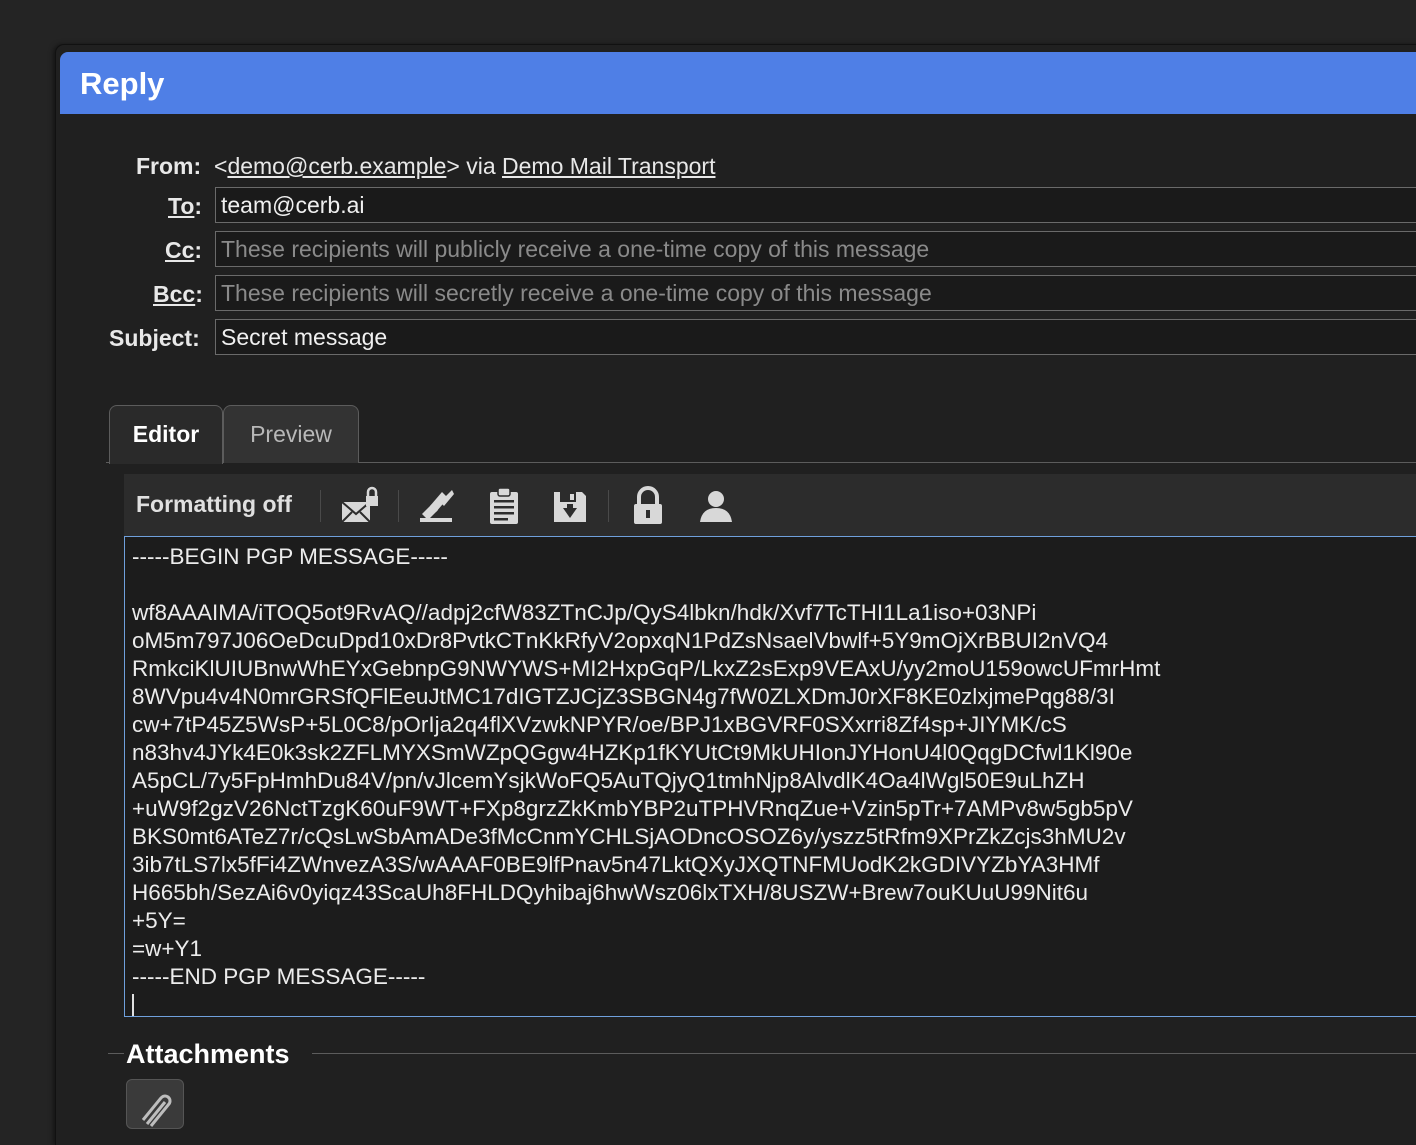 This screenshot has height=1145, width=1416. I want to click on save-draft-icon, so click(570, 506).